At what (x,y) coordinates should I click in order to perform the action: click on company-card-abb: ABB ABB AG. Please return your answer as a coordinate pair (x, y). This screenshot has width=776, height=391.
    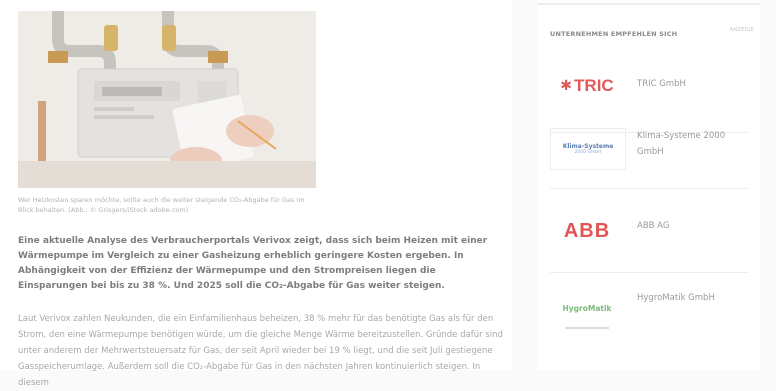
    Looking at the image, I should click on (649, 231).